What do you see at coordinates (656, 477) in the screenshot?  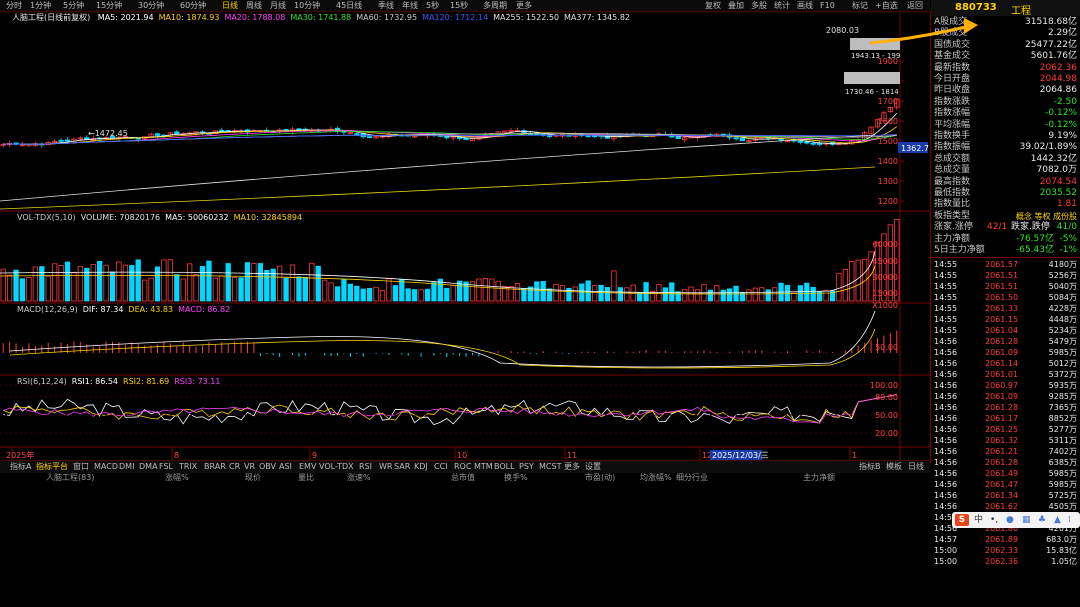 I see `table-header: 均涨幅%` at bounding box center [656, 477].